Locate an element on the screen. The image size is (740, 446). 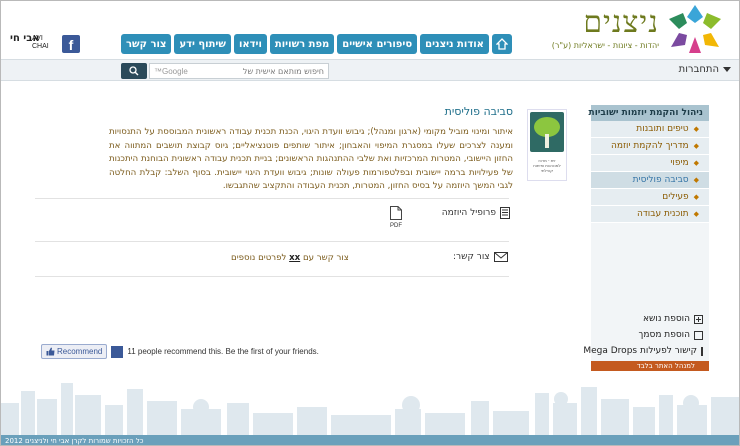
megadrops-link-button: קישור לפעילות Mega Drops is located at coordinates (643, 351).